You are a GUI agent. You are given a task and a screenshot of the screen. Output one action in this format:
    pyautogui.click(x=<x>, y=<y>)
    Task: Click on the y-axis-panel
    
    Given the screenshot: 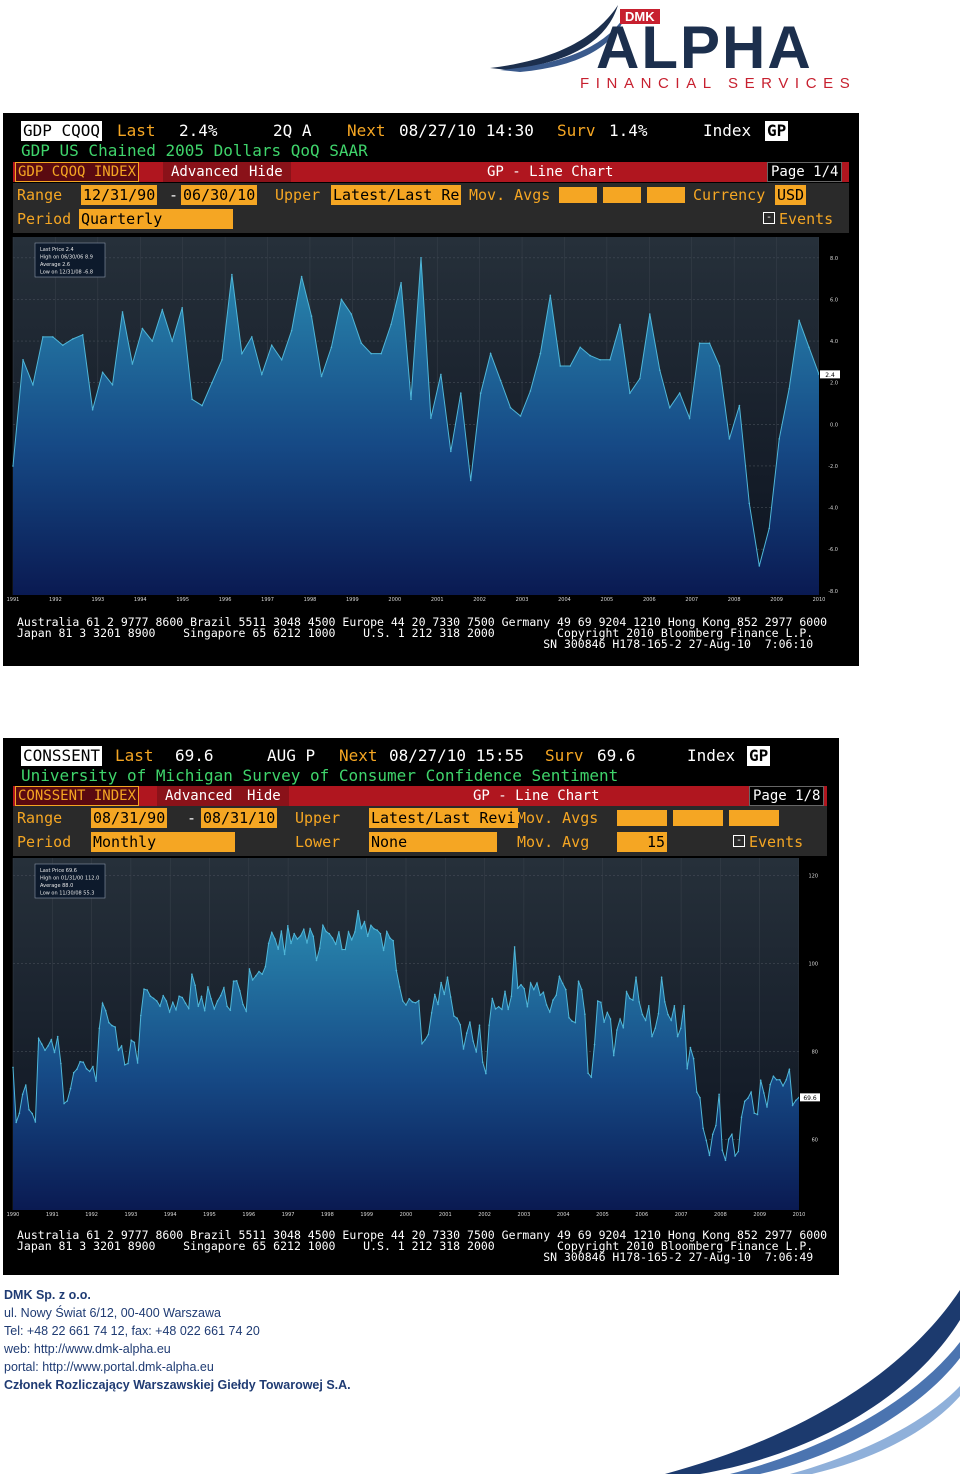 What is the action you would take?
    pyautogui.click(x=830, y=416)
    